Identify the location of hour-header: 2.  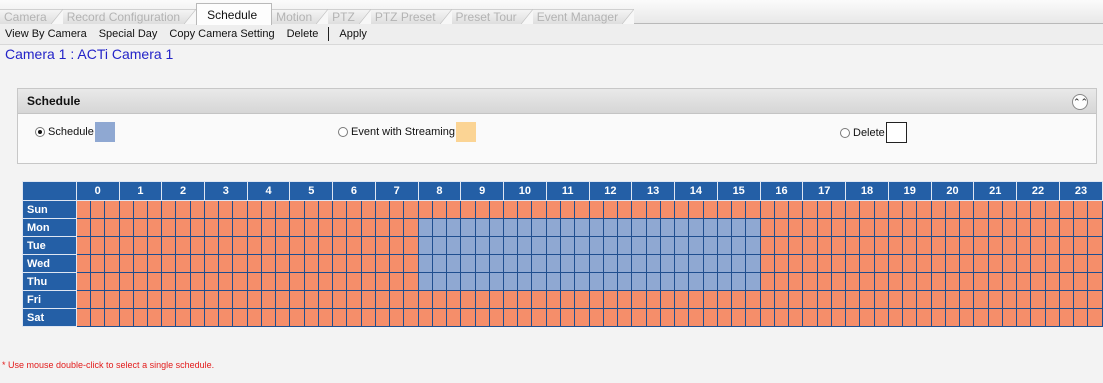
(183, 191).